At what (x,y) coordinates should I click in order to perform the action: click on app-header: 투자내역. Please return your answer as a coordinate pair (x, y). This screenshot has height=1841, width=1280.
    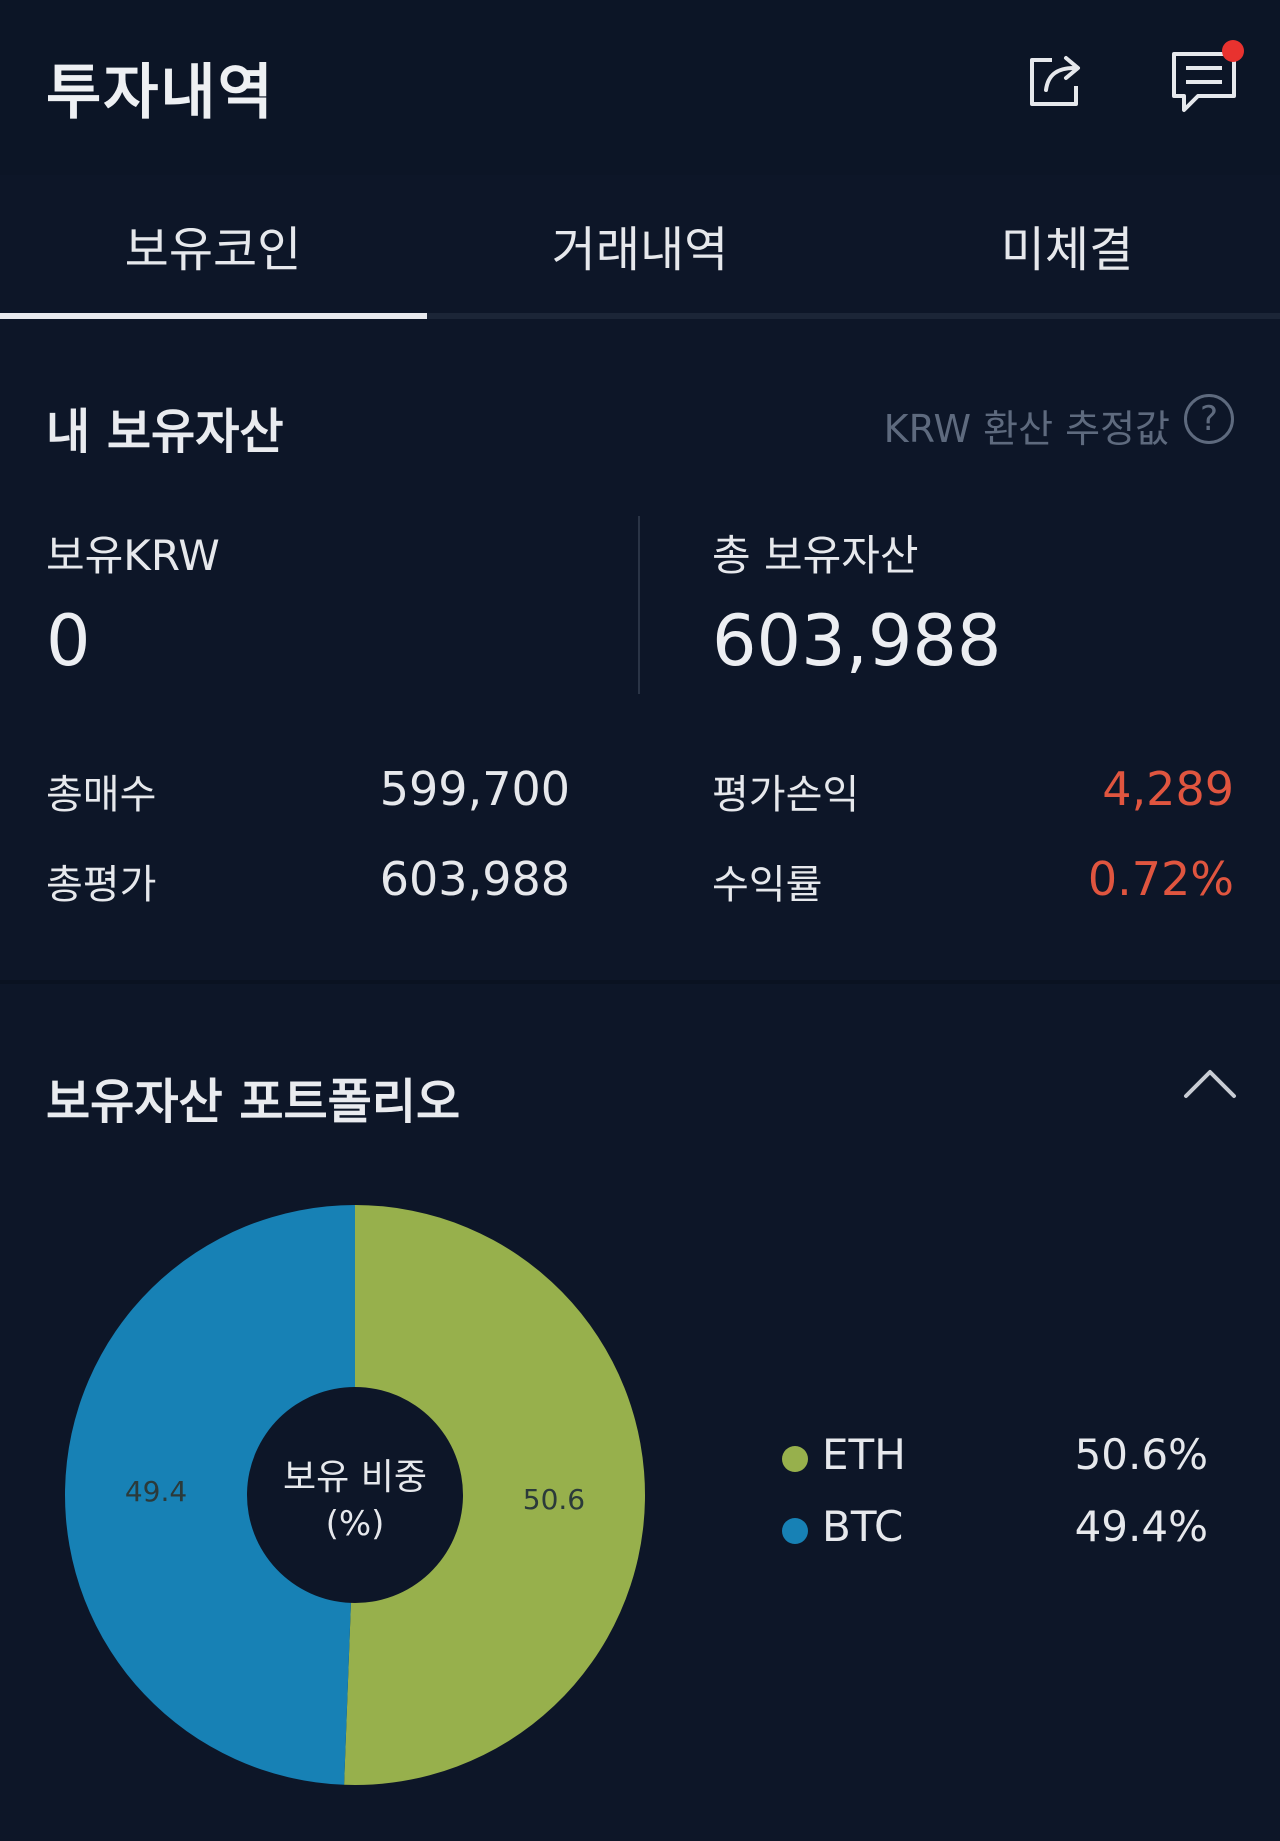
    Looking at the image, I should click on (640, 87).